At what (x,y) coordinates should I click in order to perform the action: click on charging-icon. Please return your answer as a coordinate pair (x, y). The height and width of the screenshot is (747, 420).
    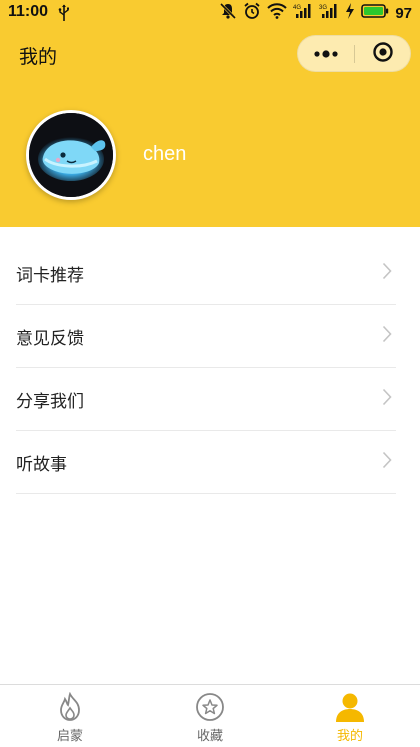
    Looking at the image, I should click on (350, 13).